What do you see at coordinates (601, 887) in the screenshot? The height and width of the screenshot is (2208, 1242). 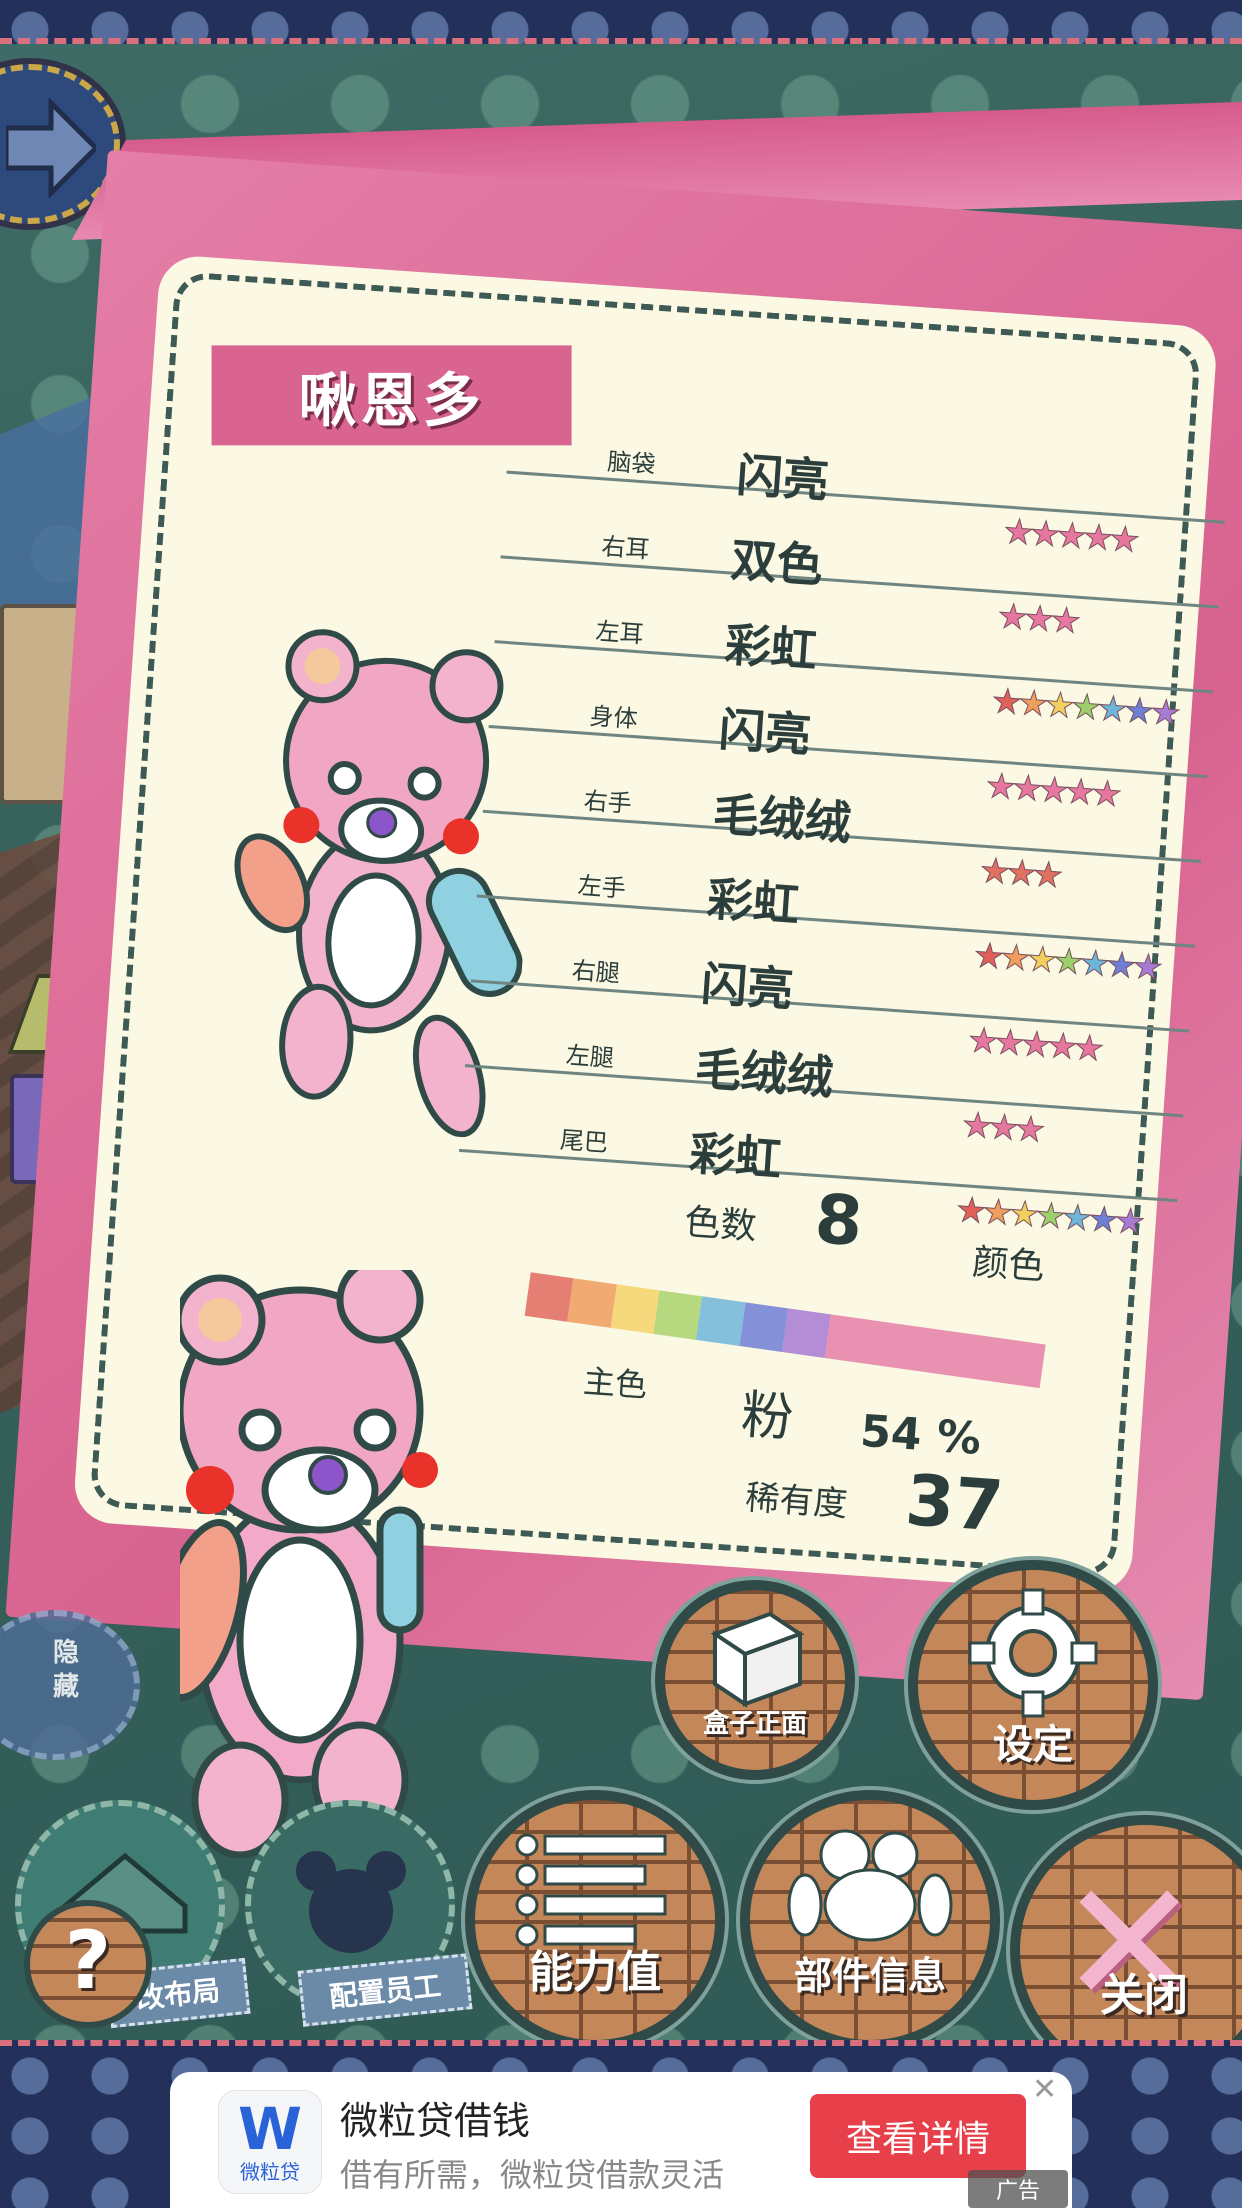 I see `part-name: 左手` at bounding box center [601, 887].